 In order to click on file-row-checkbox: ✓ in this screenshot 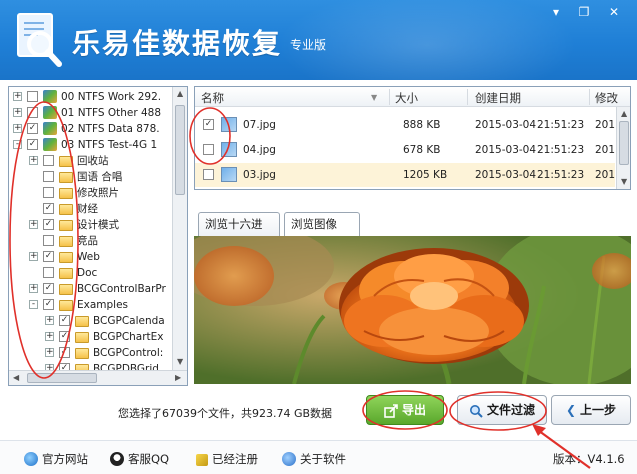, I will do `click(208, 124)`.